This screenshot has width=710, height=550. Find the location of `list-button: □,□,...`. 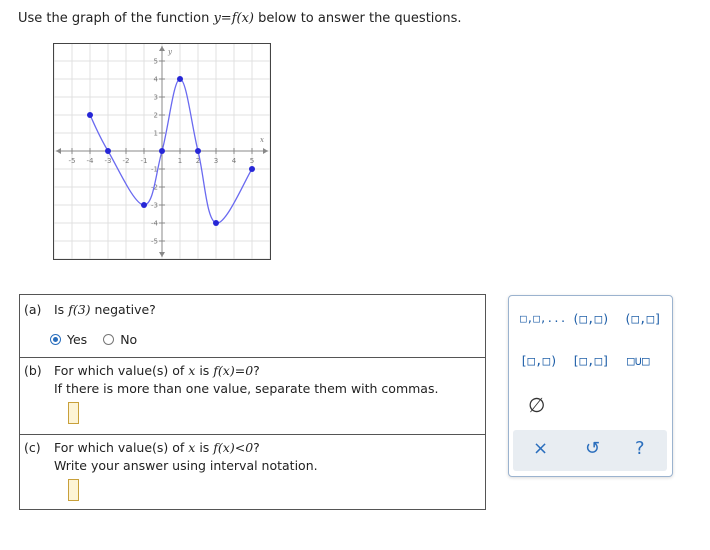

list-button: □,□,... is located at coordinates (543, 318).